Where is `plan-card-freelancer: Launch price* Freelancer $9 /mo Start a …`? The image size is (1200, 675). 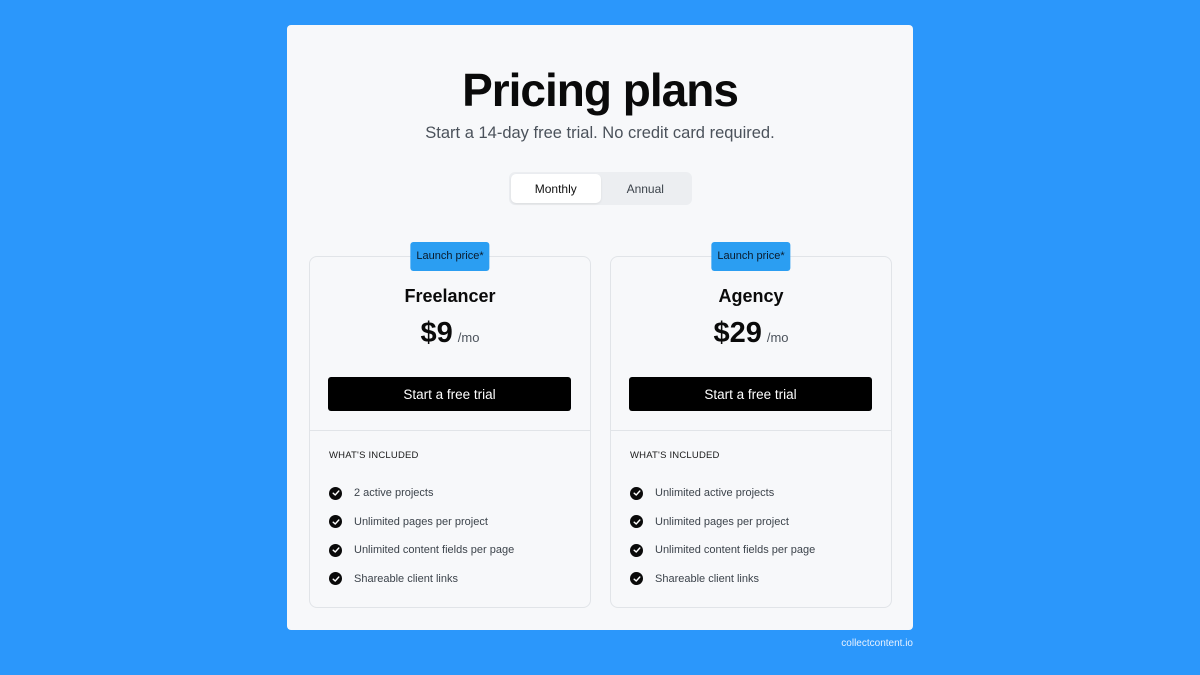
plan-card-freelancer: Launch price* Freelancer $9 /mo Start a … is located at coordinates (450, 425).